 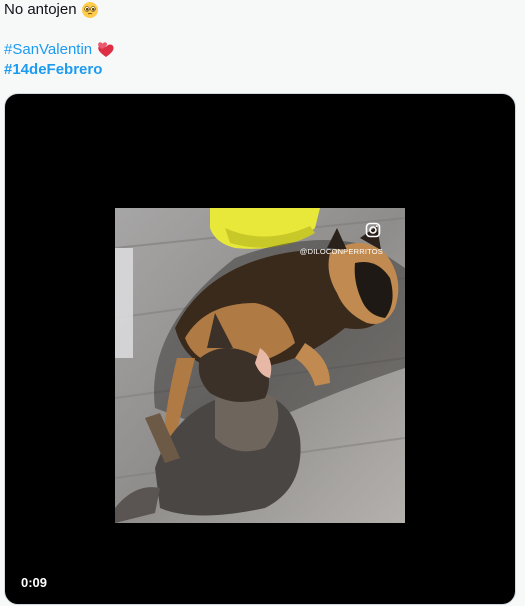 I want to click on hashtag-line: #14deFebrero, so click(x=259, y=70).